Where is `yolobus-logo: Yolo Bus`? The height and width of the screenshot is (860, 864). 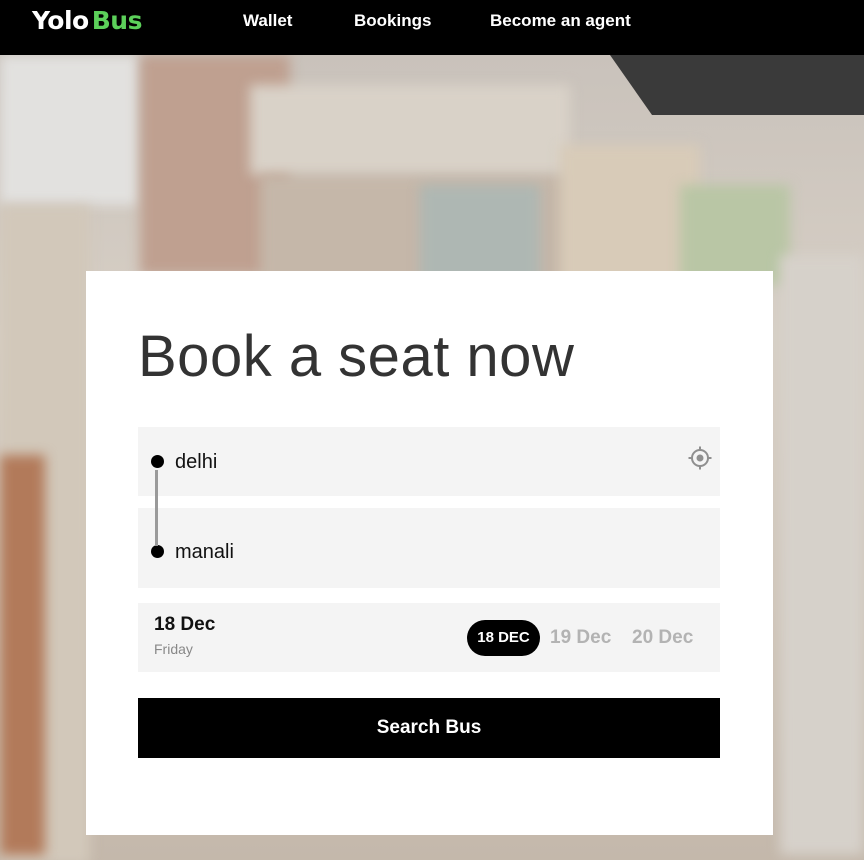 yolobus-logo: Yolo Bus is located at coordinates (87, 20).